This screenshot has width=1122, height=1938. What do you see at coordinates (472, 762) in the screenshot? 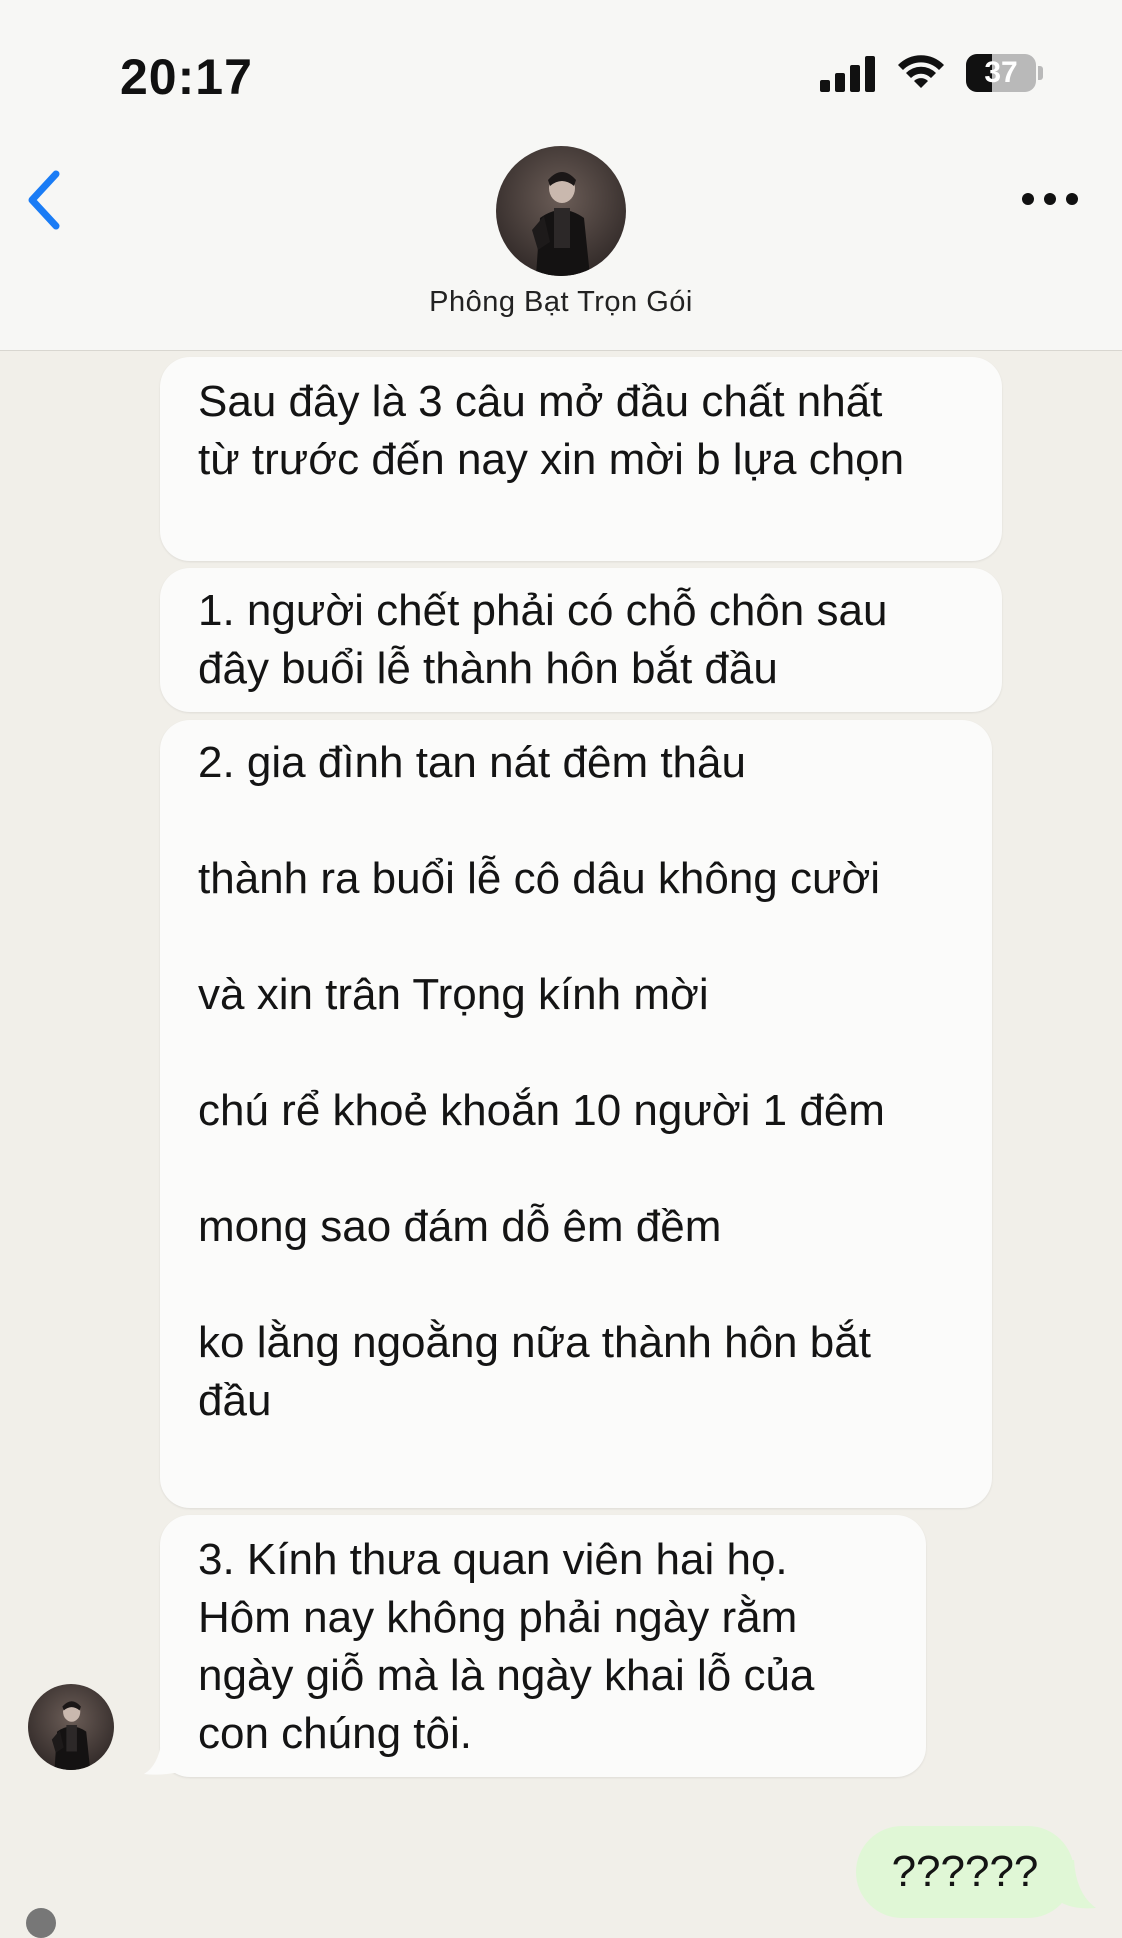
I see `message-line: 2. gia đình tan nát đêm thâu` at bounding box center [472, 762].